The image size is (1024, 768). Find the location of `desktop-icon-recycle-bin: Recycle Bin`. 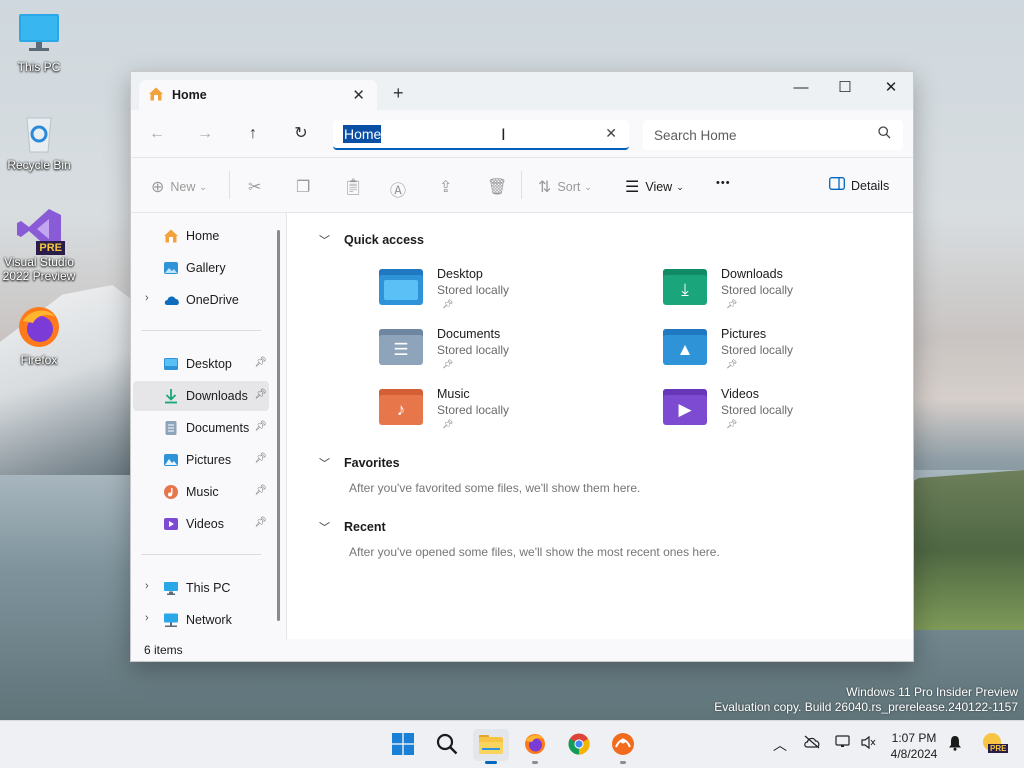

desktop-icon-recycle-bin: Recycle Bin is located at coordinates (39, 140).